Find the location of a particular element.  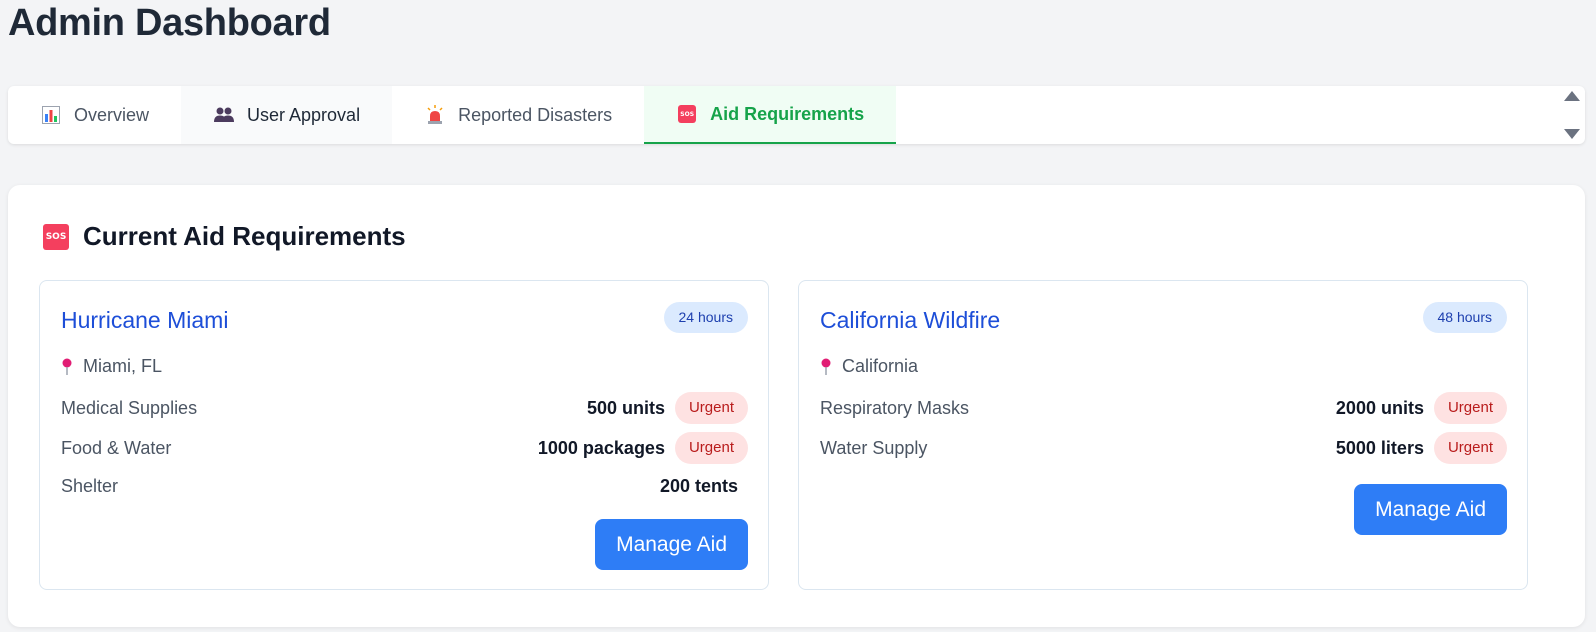

scroll-down-icon is located at coordinates (1572, 134).